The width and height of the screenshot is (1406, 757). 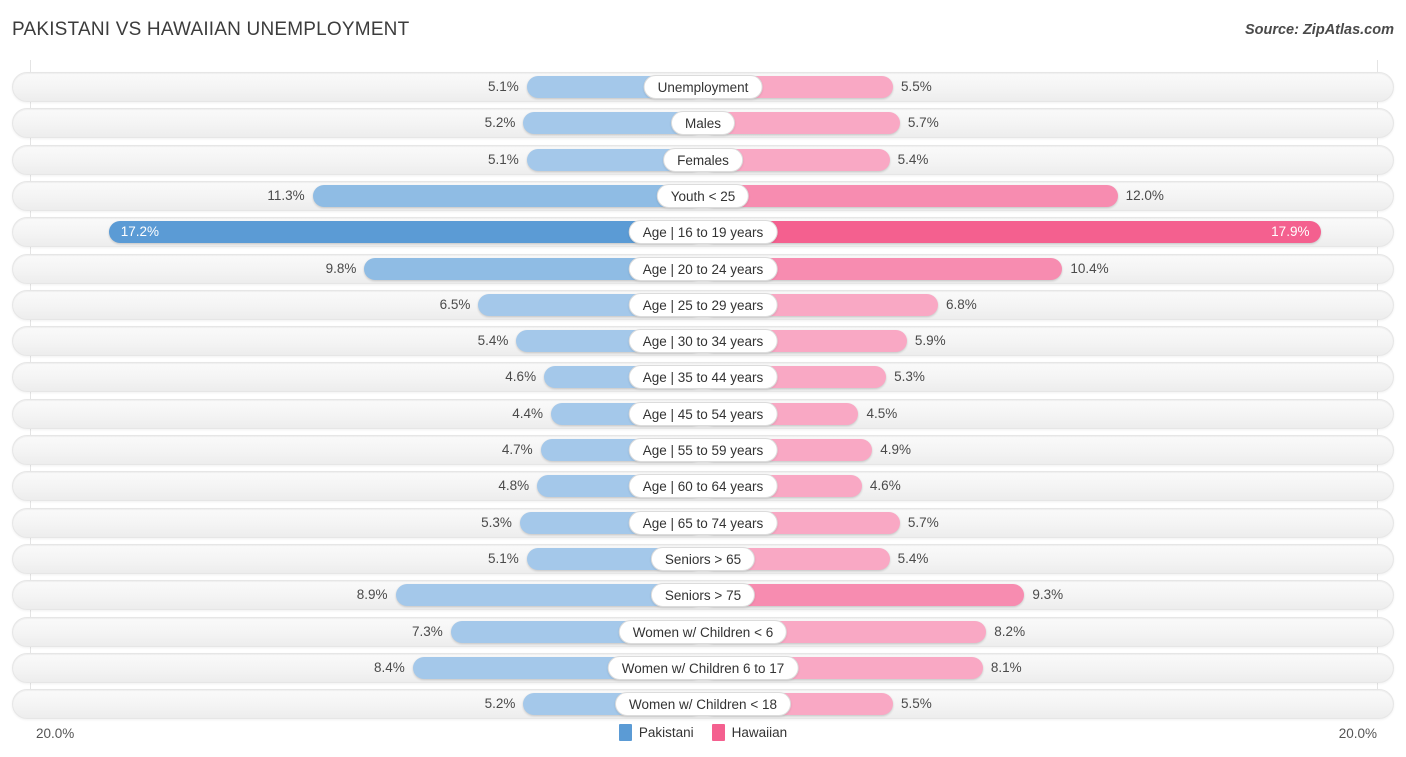 What do you see at coordinates (493, 341) in the screenshot?
I see `value-label-pakistani: 5.4%` at bounding box center [493, 341].